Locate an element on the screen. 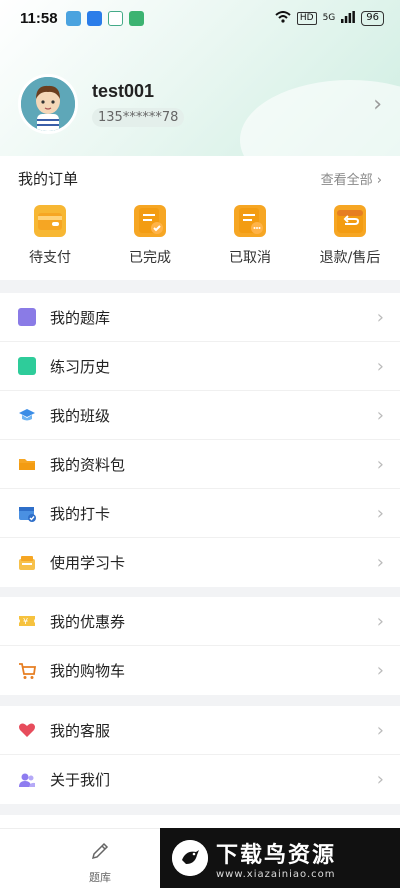 The height and width of the screenshot is (888, 400). status-app-icons is located at coordinates (104, 18).